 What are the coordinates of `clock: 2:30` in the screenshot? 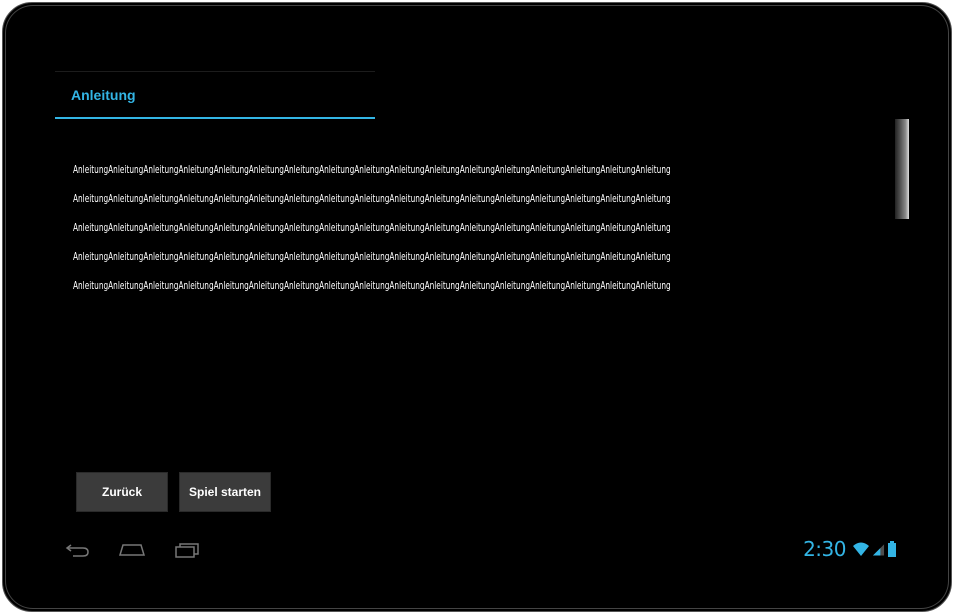 It's located at (824, 549).